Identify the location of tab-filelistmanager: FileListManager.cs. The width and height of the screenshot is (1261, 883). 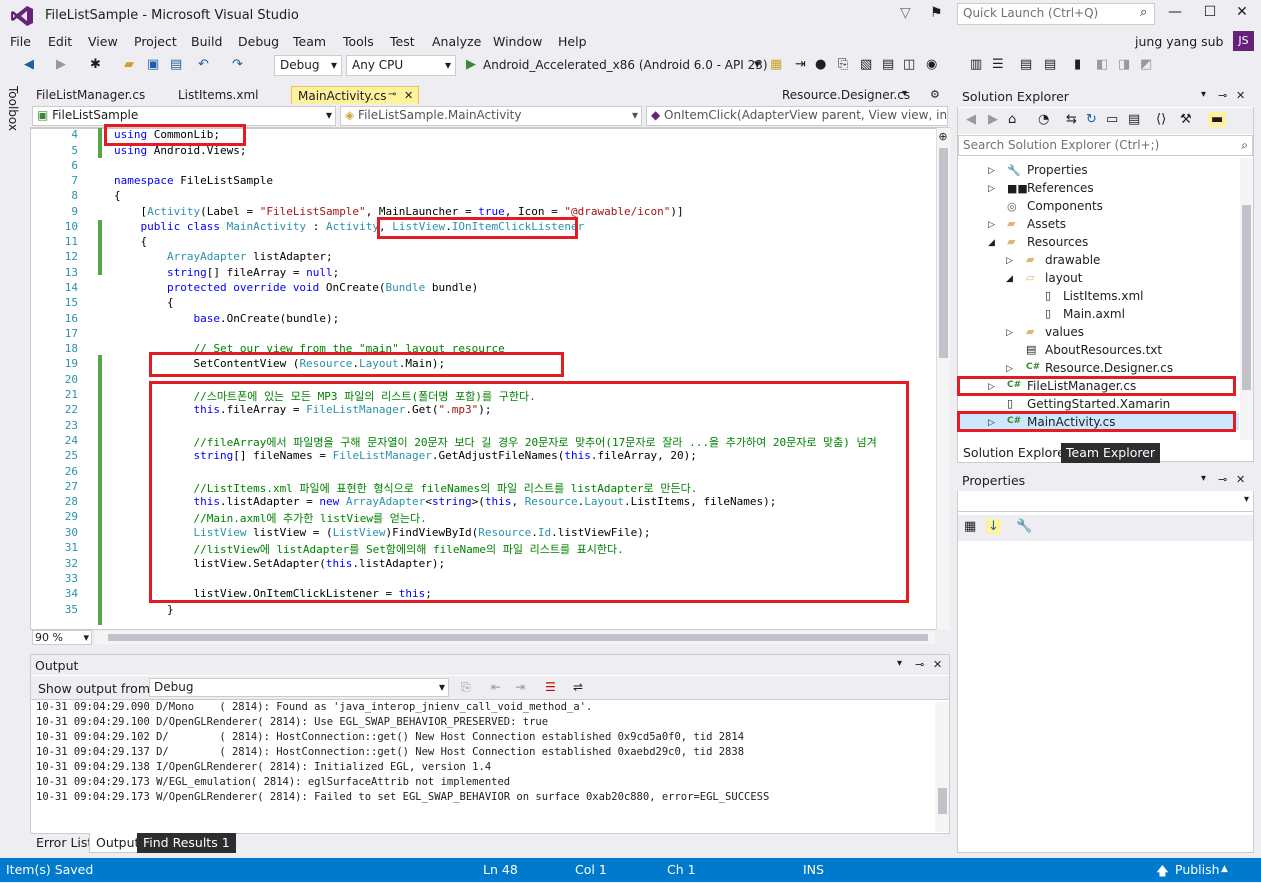
(90, 96).